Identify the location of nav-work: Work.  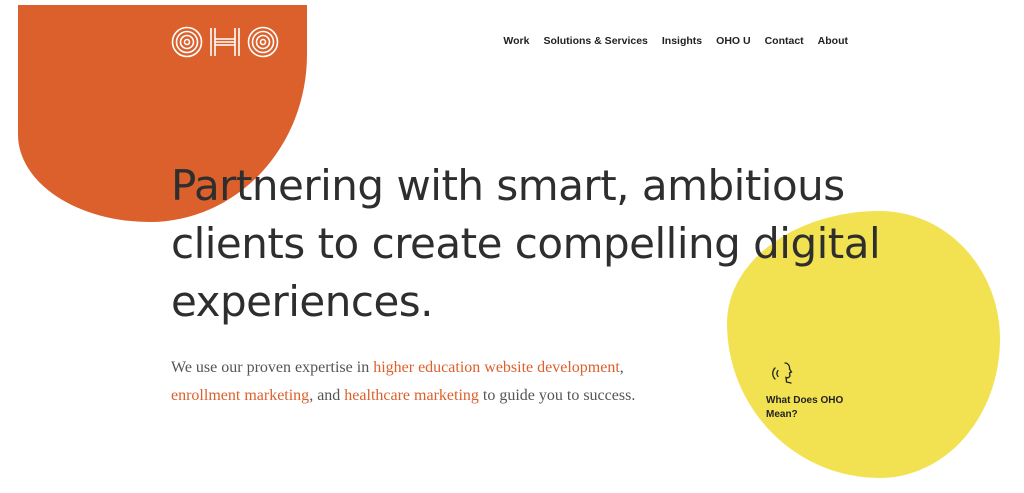
(516, 41).